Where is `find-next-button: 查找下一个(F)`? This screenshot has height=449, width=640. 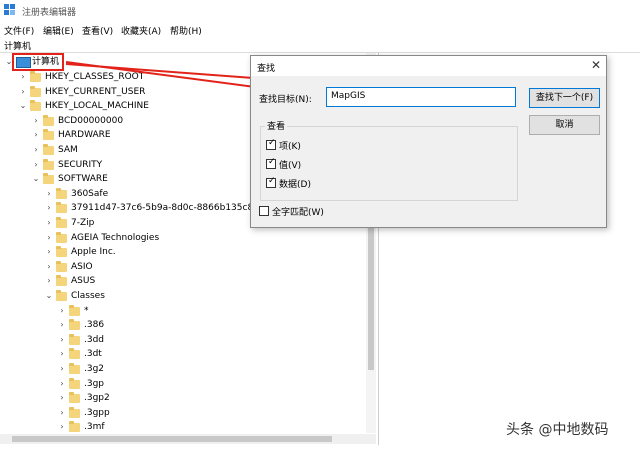
find-next-button: 查找下一个(F) is located at coordinates (564, 98).